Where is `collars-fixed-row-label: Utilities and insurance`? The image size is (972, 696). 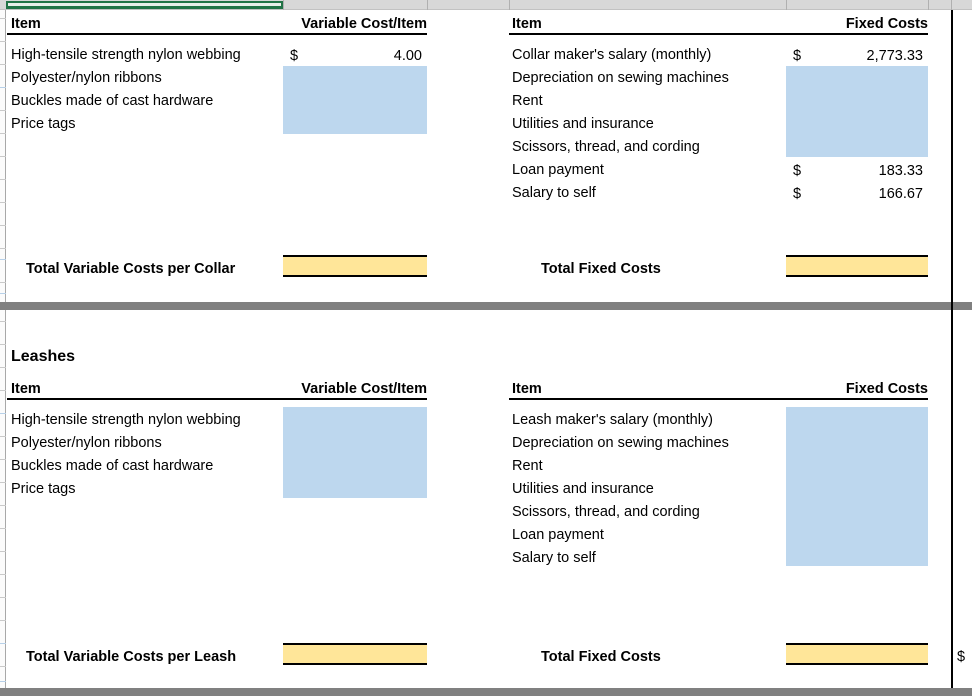
collars-fixed-row-label: Utilities and insurance is located at coordinates (583, 124).